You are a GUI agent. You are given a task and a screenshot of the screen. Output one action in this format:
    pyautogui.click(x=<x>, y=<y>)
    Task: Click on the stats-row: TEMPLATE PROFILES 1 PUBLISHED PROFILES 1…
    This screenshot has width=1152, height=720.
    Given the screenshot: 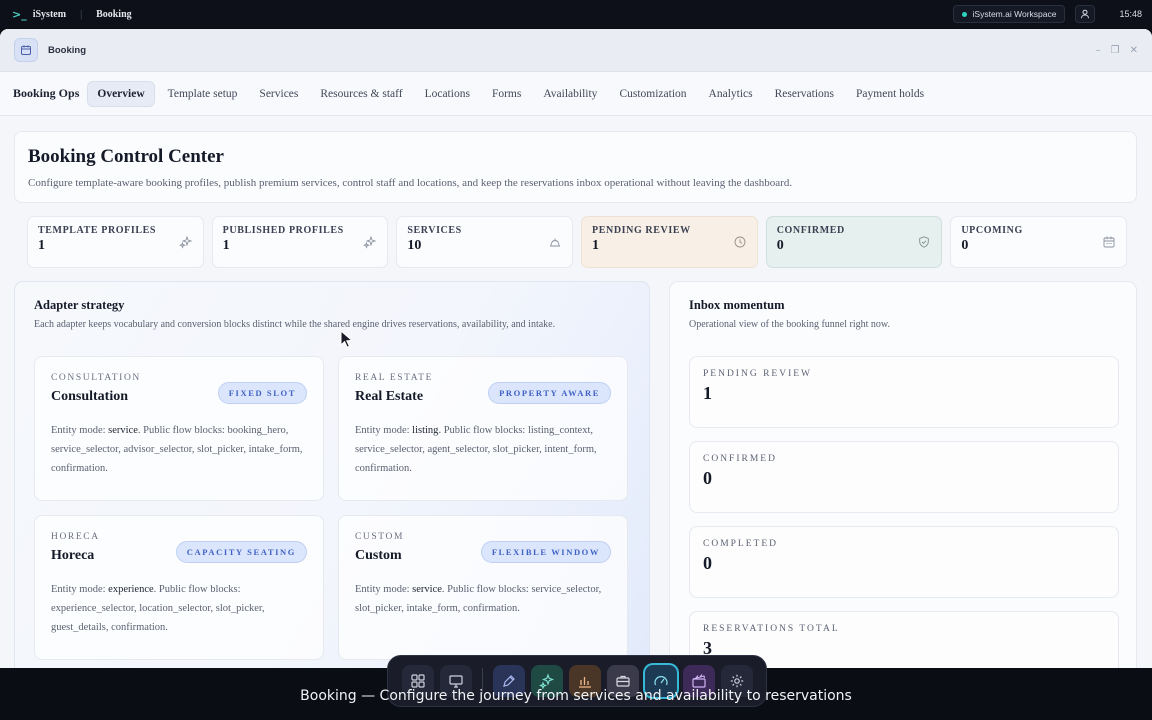 What is the action you would take?
    pyautogui.click(x=577, y=242)
    